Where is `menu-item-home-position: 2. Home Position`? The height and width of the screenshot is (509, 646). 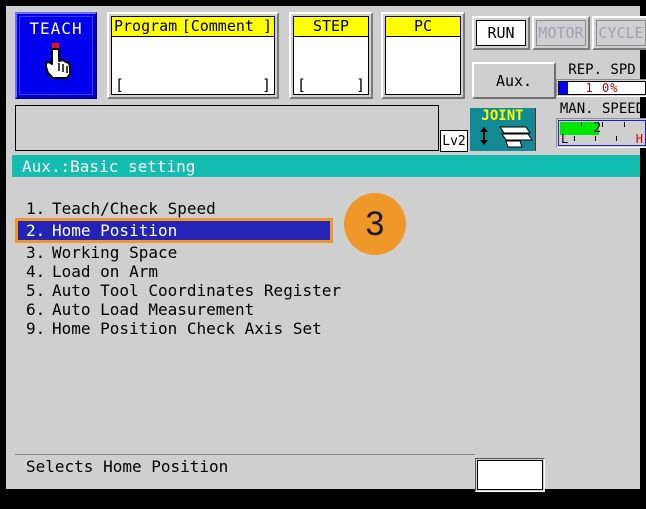
menu-item-home-position: 2. Home Position is located at coordinates (174, 230).